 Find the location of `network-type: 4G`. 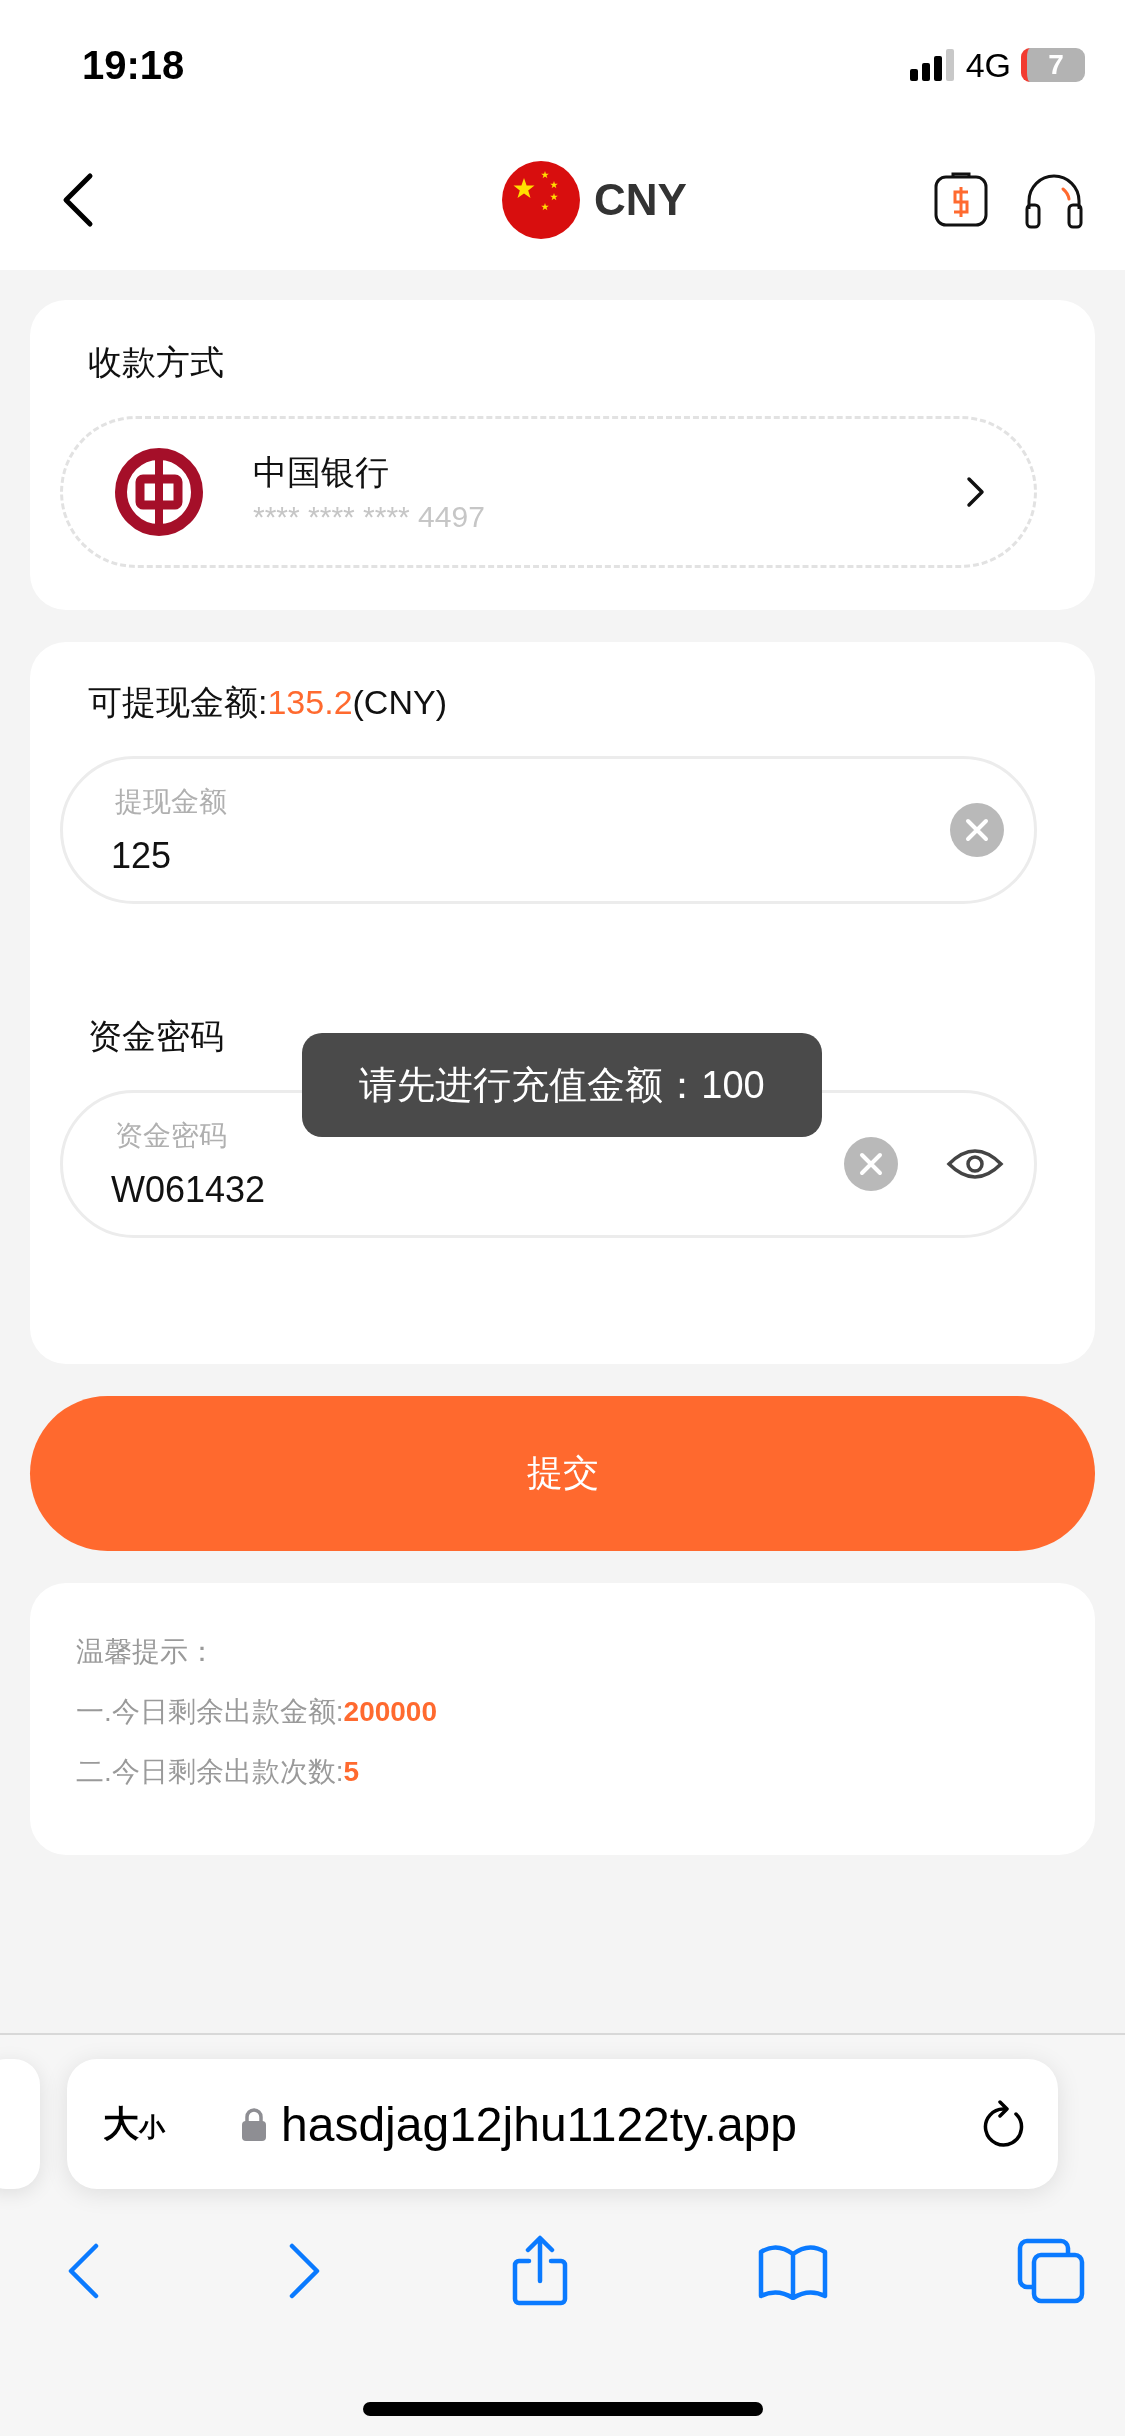

network-type: 4G is located at coordinates (988, 65).